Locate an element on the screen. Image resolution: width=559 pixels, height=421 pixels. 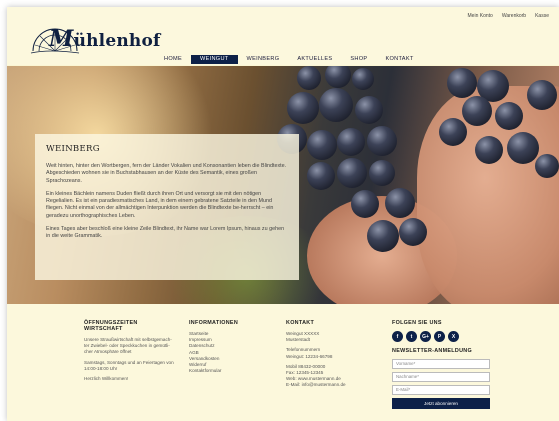
nav-shop: SHOP is located at coordinates (358, 59).